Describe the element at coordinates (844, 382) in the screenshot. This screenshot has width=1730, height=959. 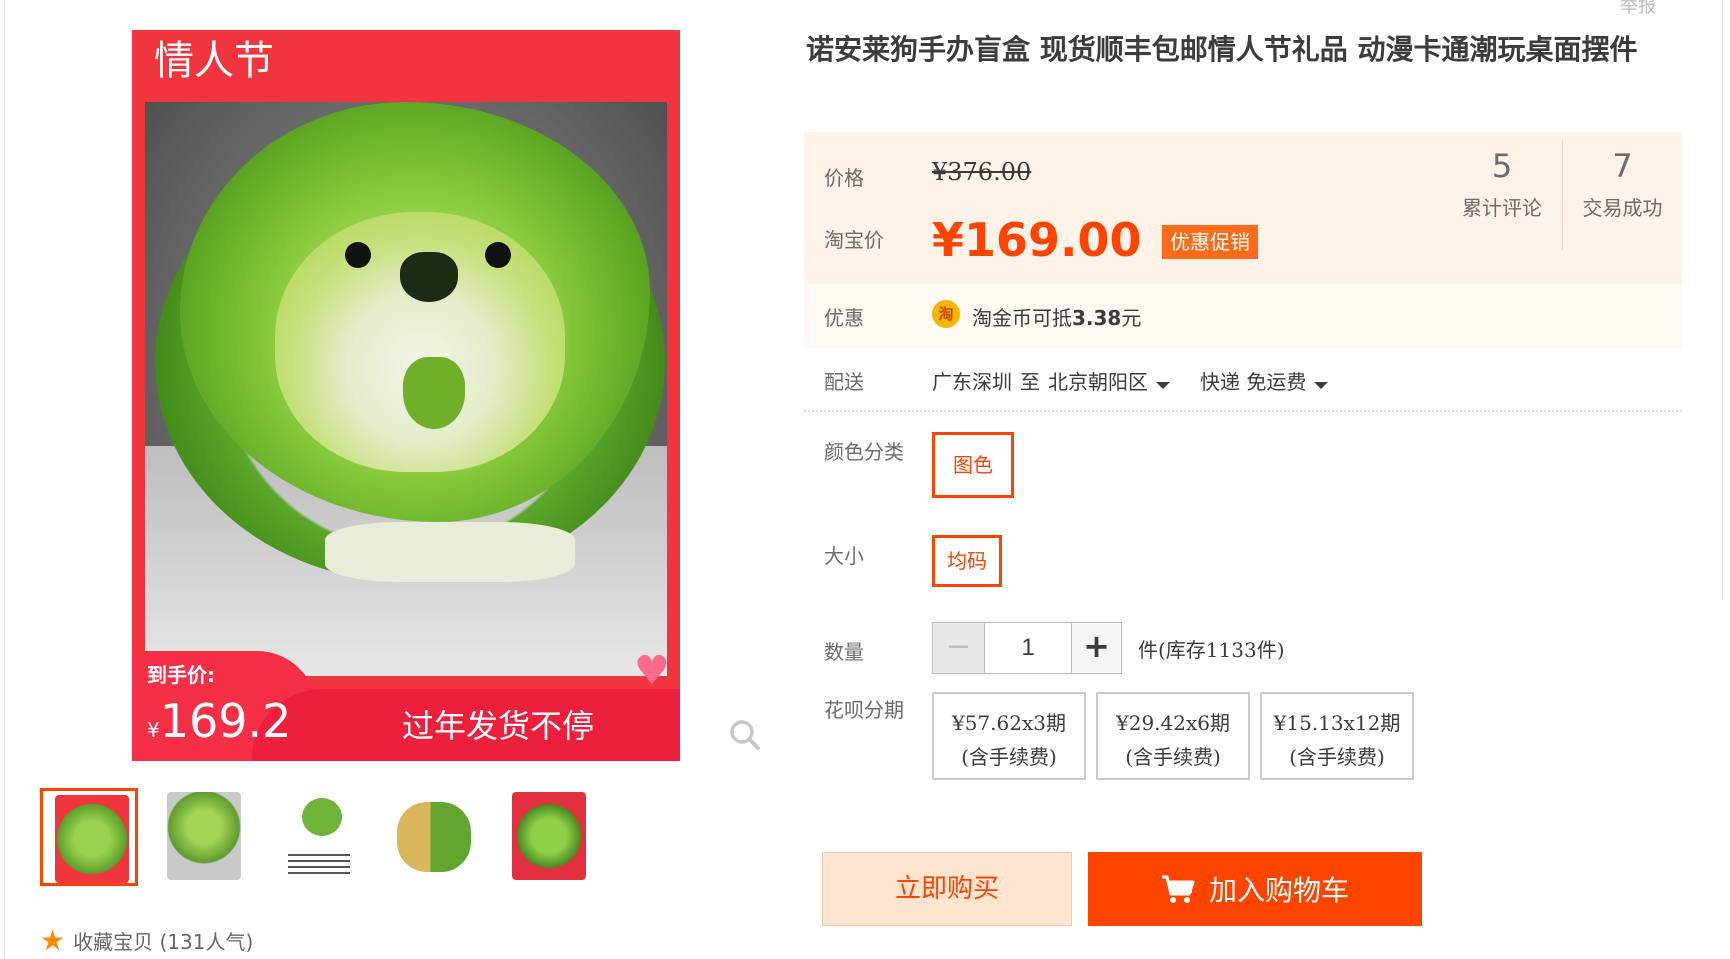
I see `shipping-label: 配送` at that location.